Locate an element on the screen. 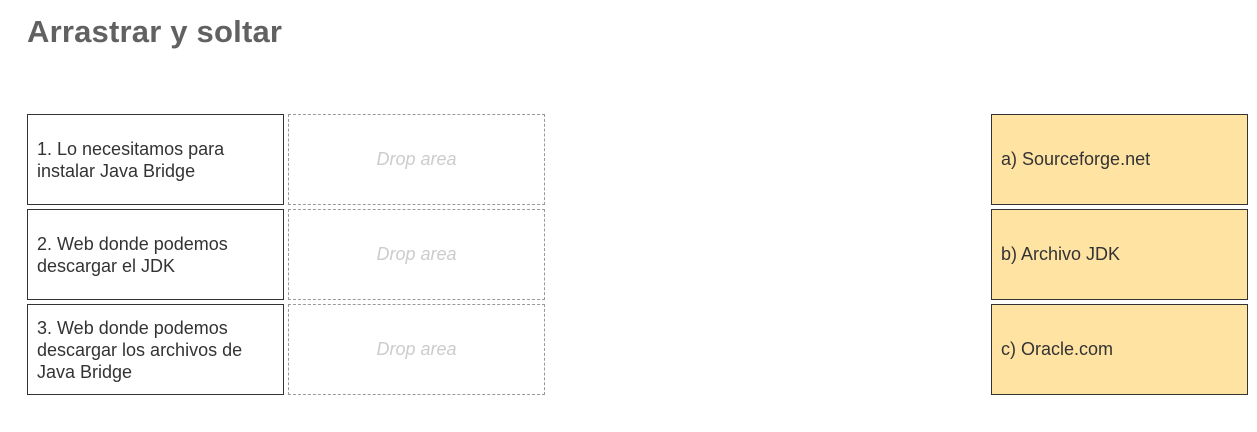  answer-text: c) Oracle.com is located at coordinates (1057, 349).